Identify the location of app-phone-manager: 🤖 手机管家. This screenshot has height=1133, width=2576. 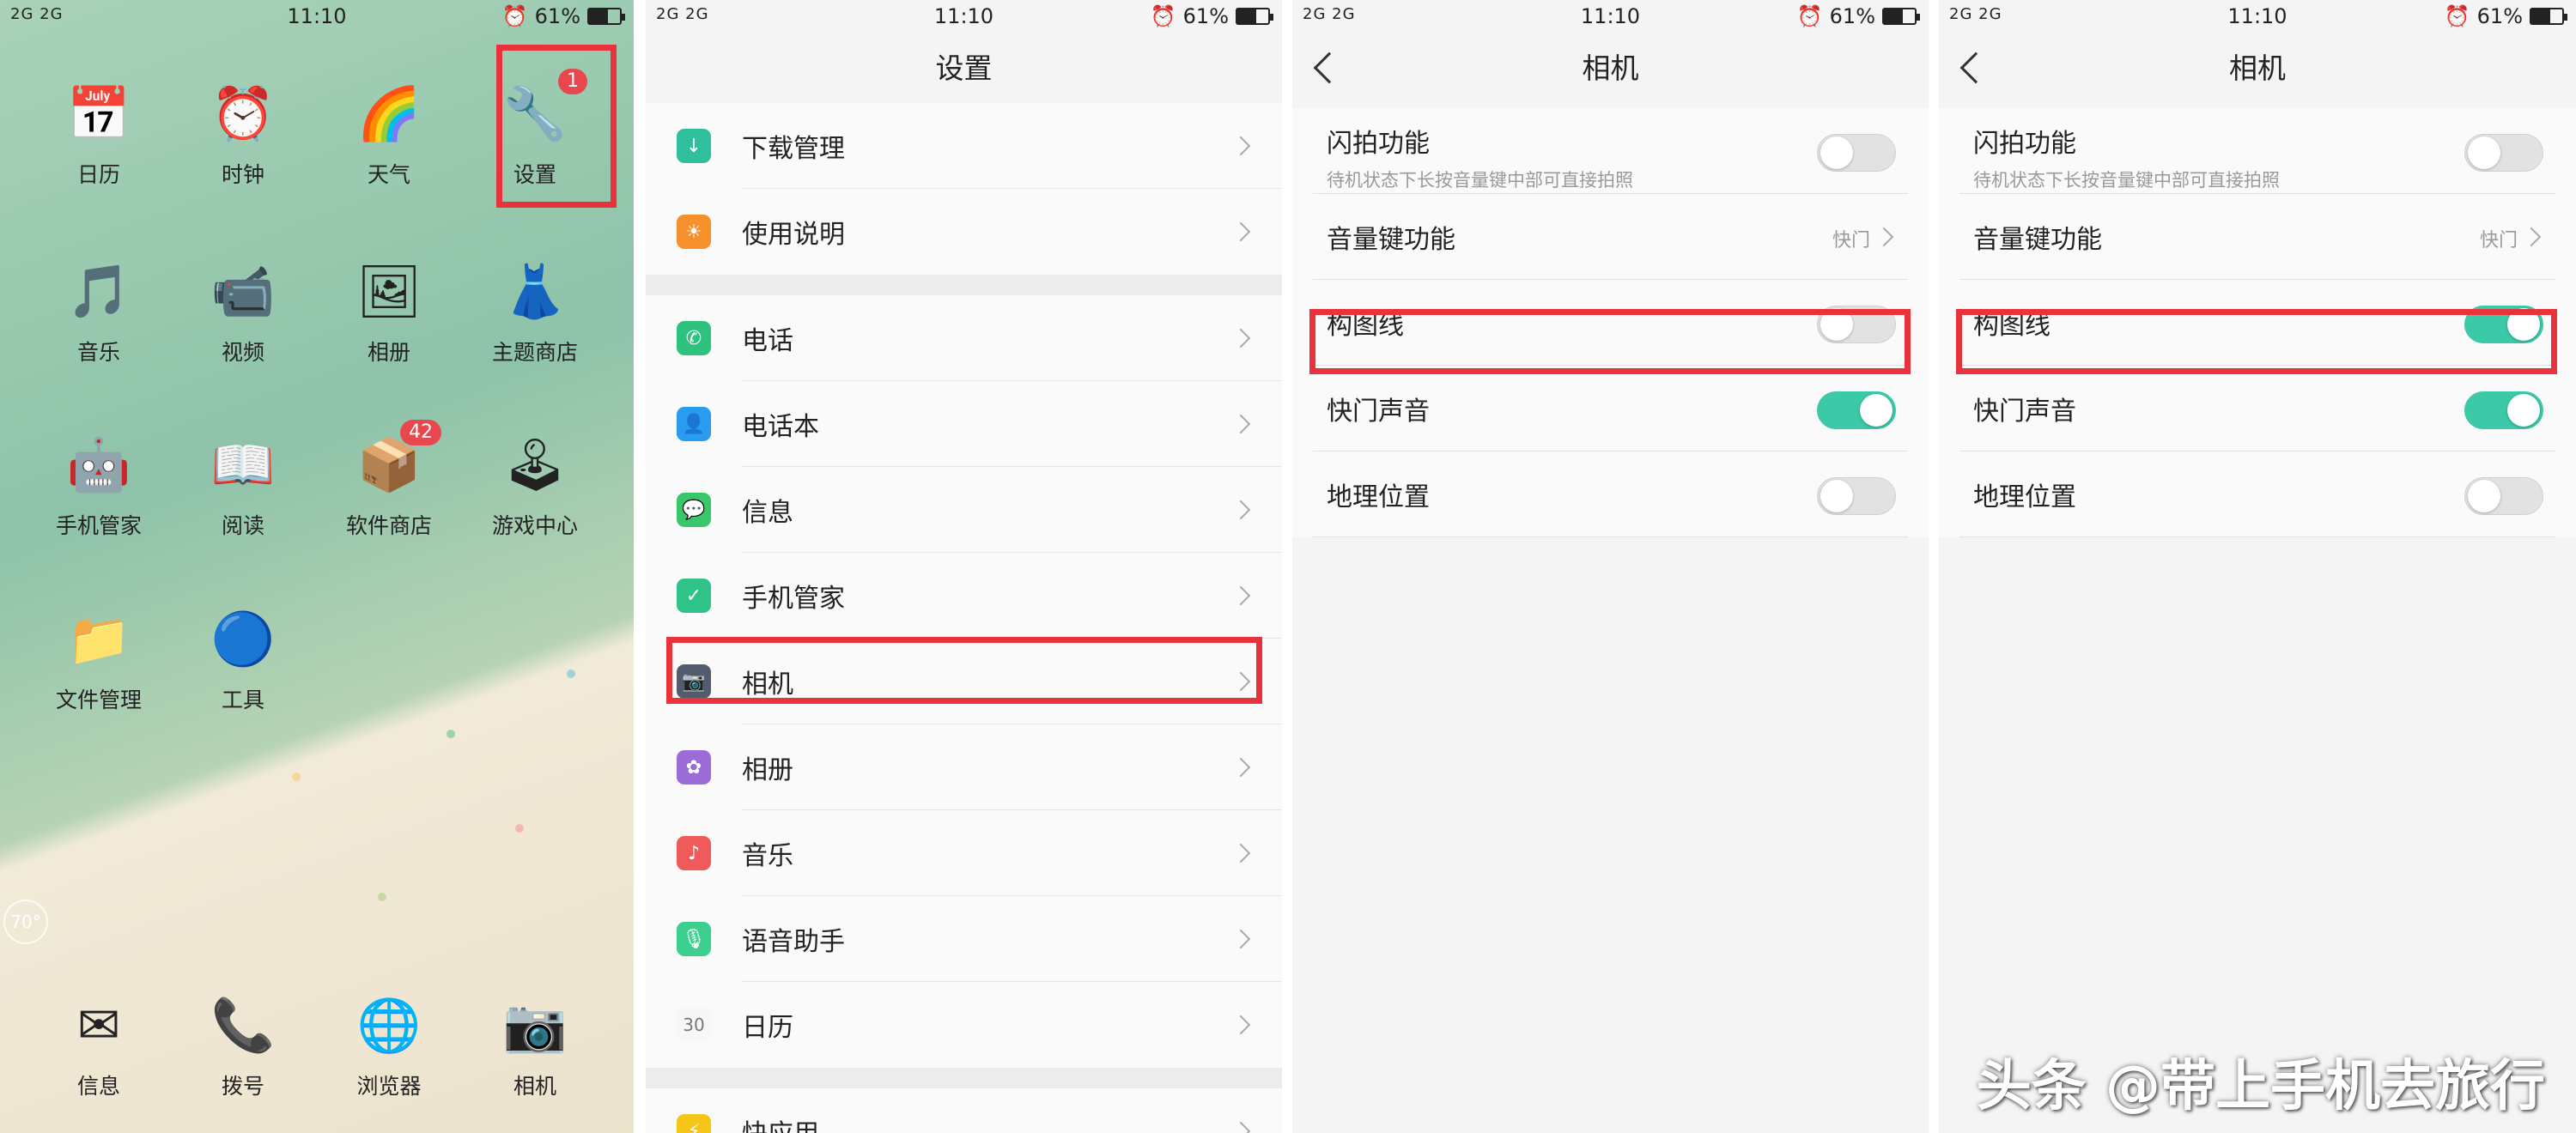
(98, 483).